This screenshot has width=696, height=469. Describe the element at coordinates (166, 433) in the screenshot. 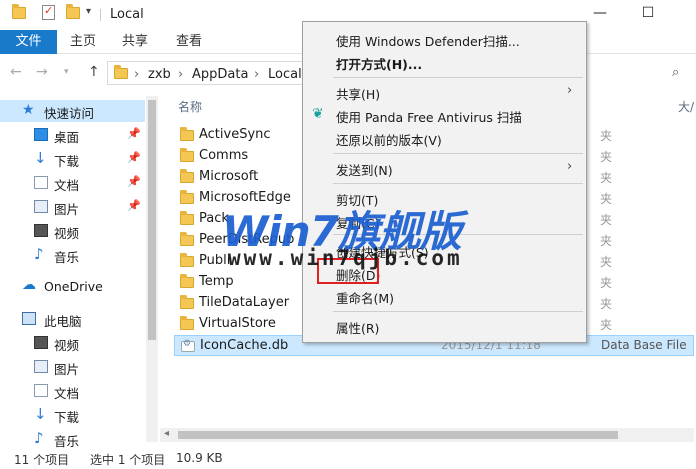

I see `scroll-left-icon: ◂` at that location.